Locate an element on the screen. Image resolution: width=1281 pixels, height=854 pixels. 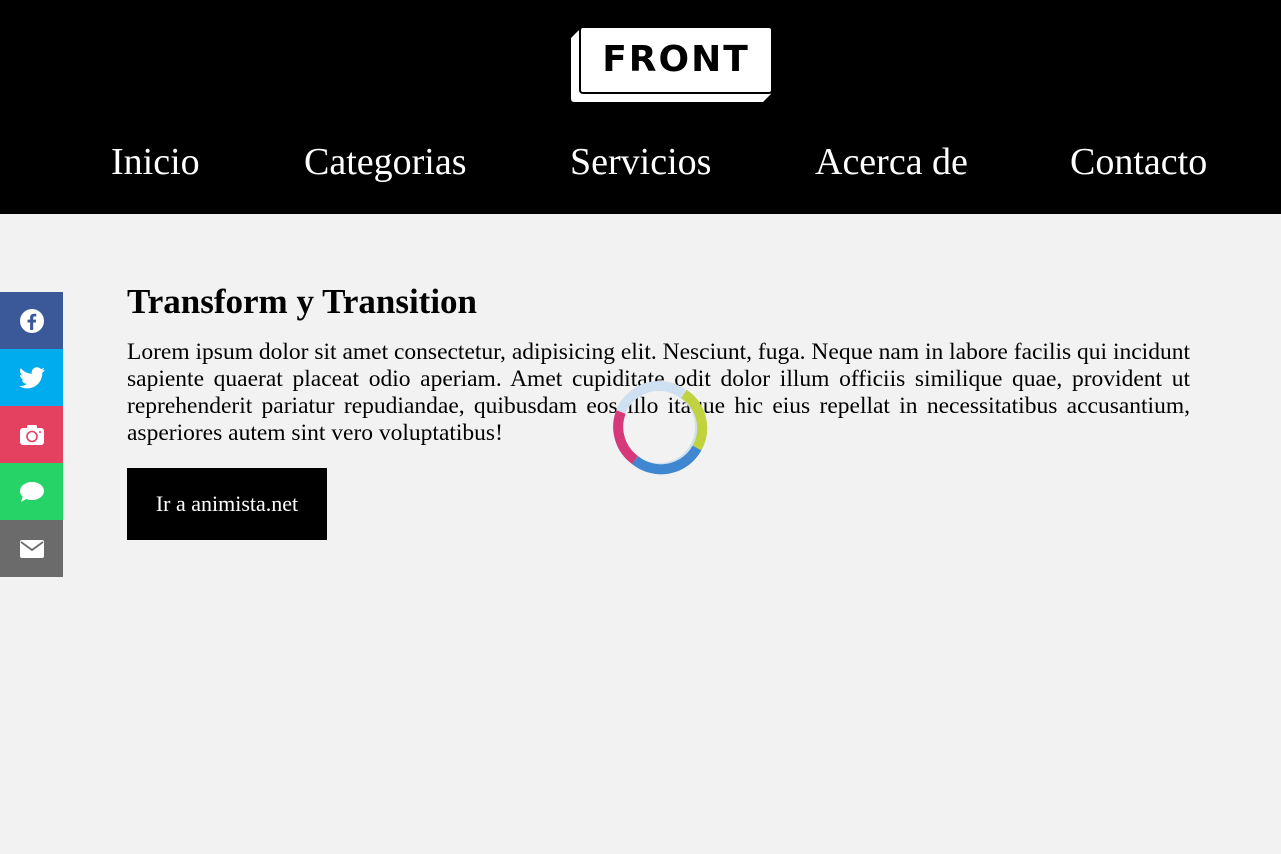
front-logo: FRONT is located at coordinates (674, 65).